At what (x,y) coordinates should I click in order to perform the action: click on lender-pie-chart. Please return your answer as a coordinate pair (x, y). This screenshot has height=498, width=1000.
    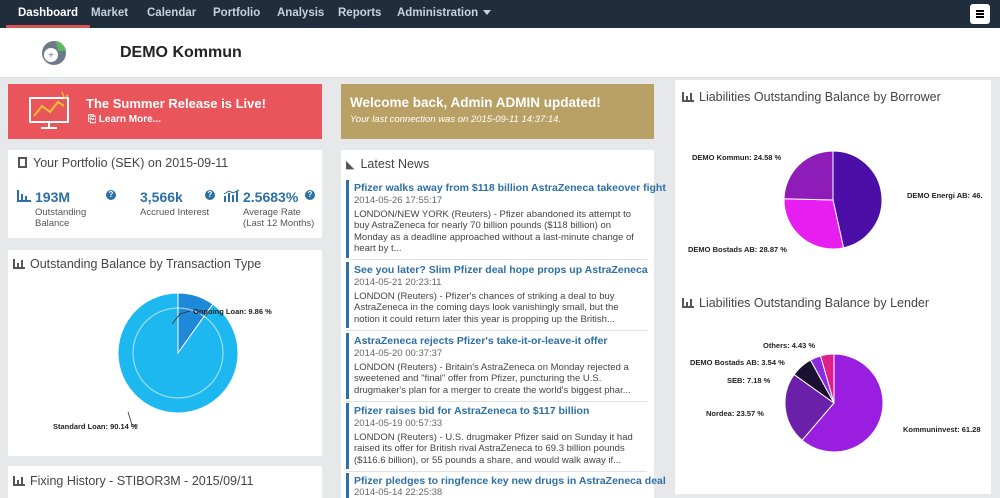
    Looking at the image, I should click on (834, 403).